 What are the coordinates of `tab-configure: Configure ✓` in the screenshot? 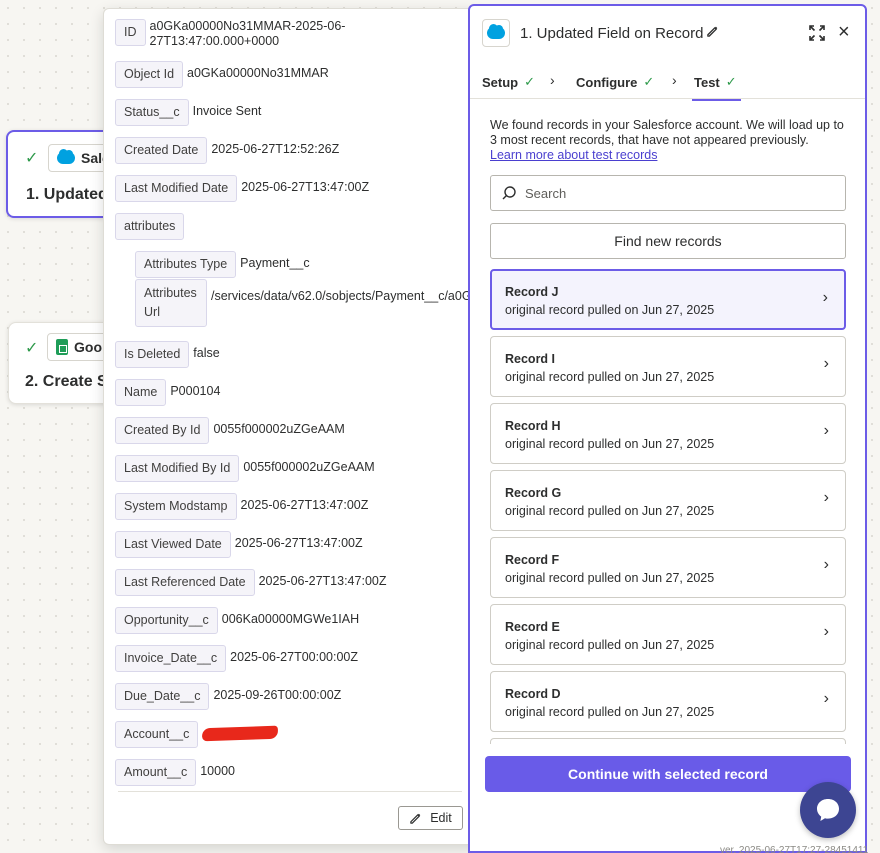 It's located at (615, 82).